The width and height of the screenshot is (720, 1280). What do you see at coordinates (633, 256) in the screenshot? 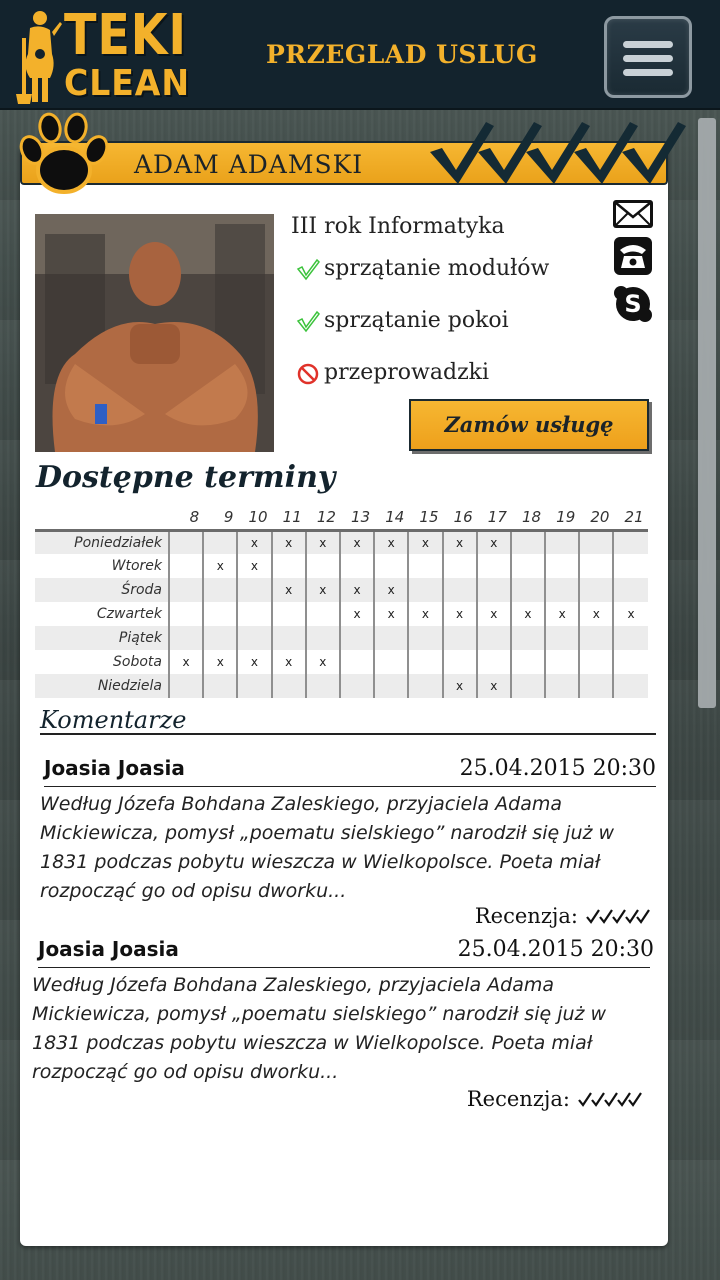
I see `phone-icon` at bounding box center [633, 256].